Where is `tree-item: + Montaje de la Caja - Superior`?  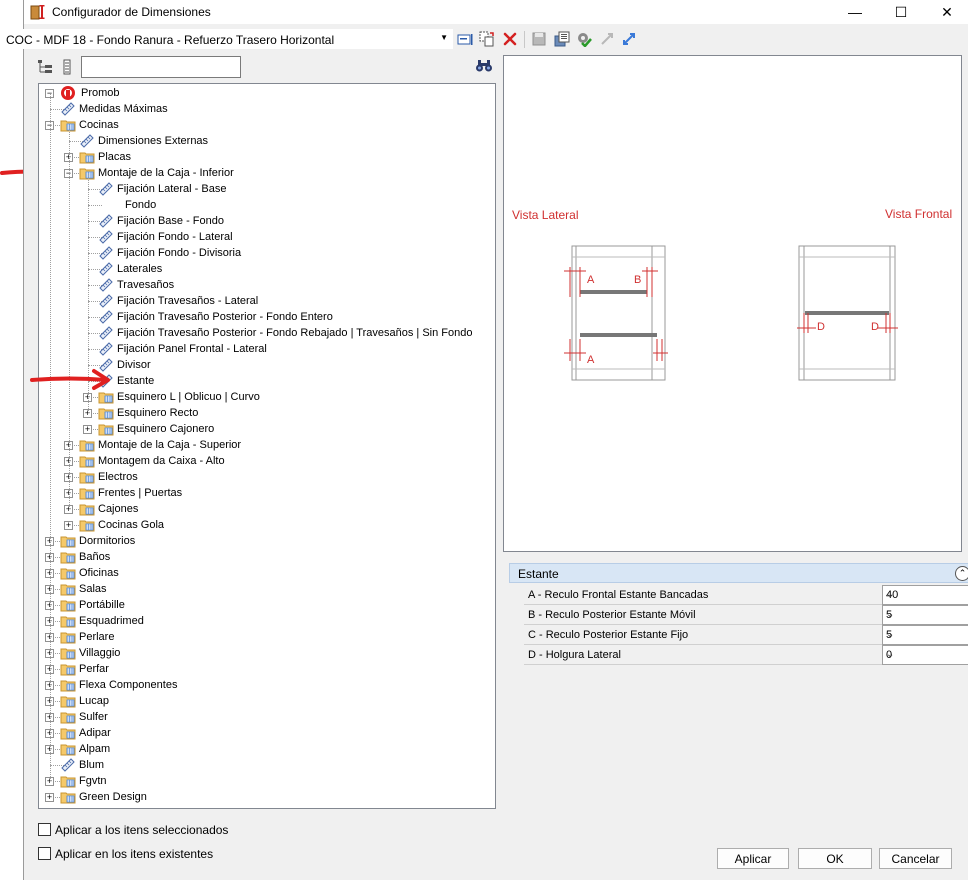 tree-item: + Montaje de la Caja - Superior is located at coordinates (267, 445).